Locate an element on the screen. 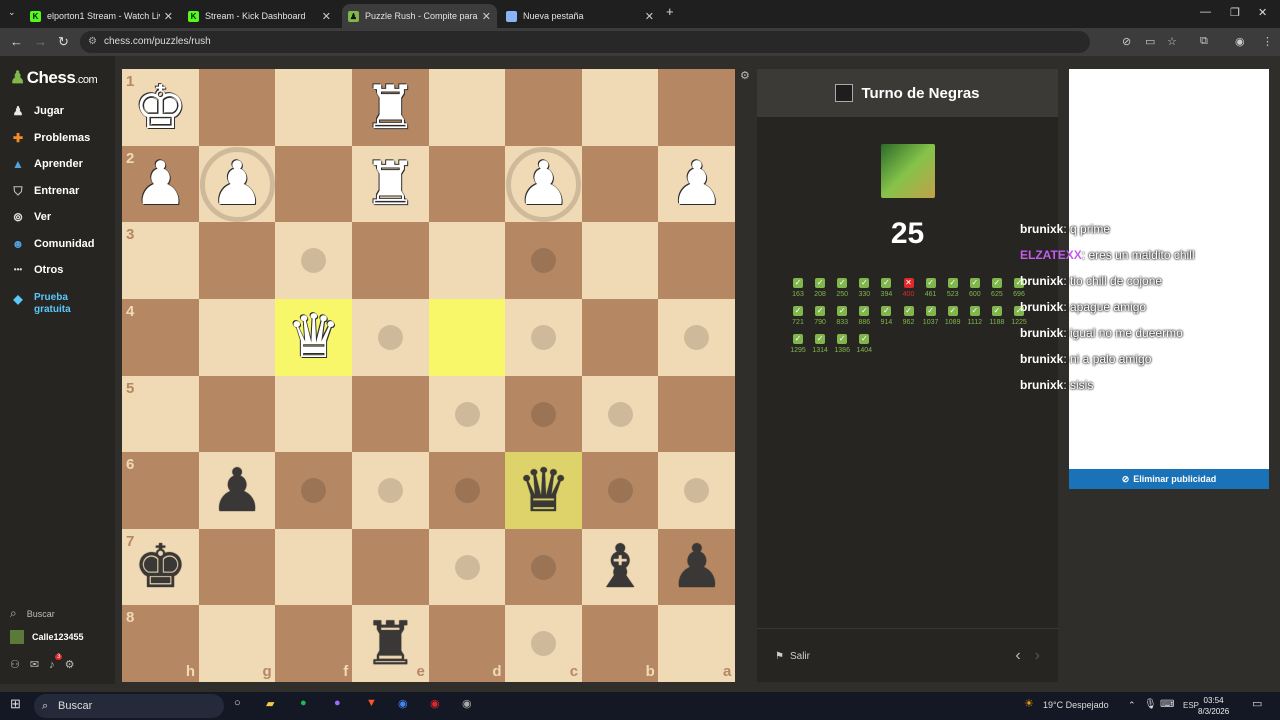  square-g5 is located at coordinates (620, 414).